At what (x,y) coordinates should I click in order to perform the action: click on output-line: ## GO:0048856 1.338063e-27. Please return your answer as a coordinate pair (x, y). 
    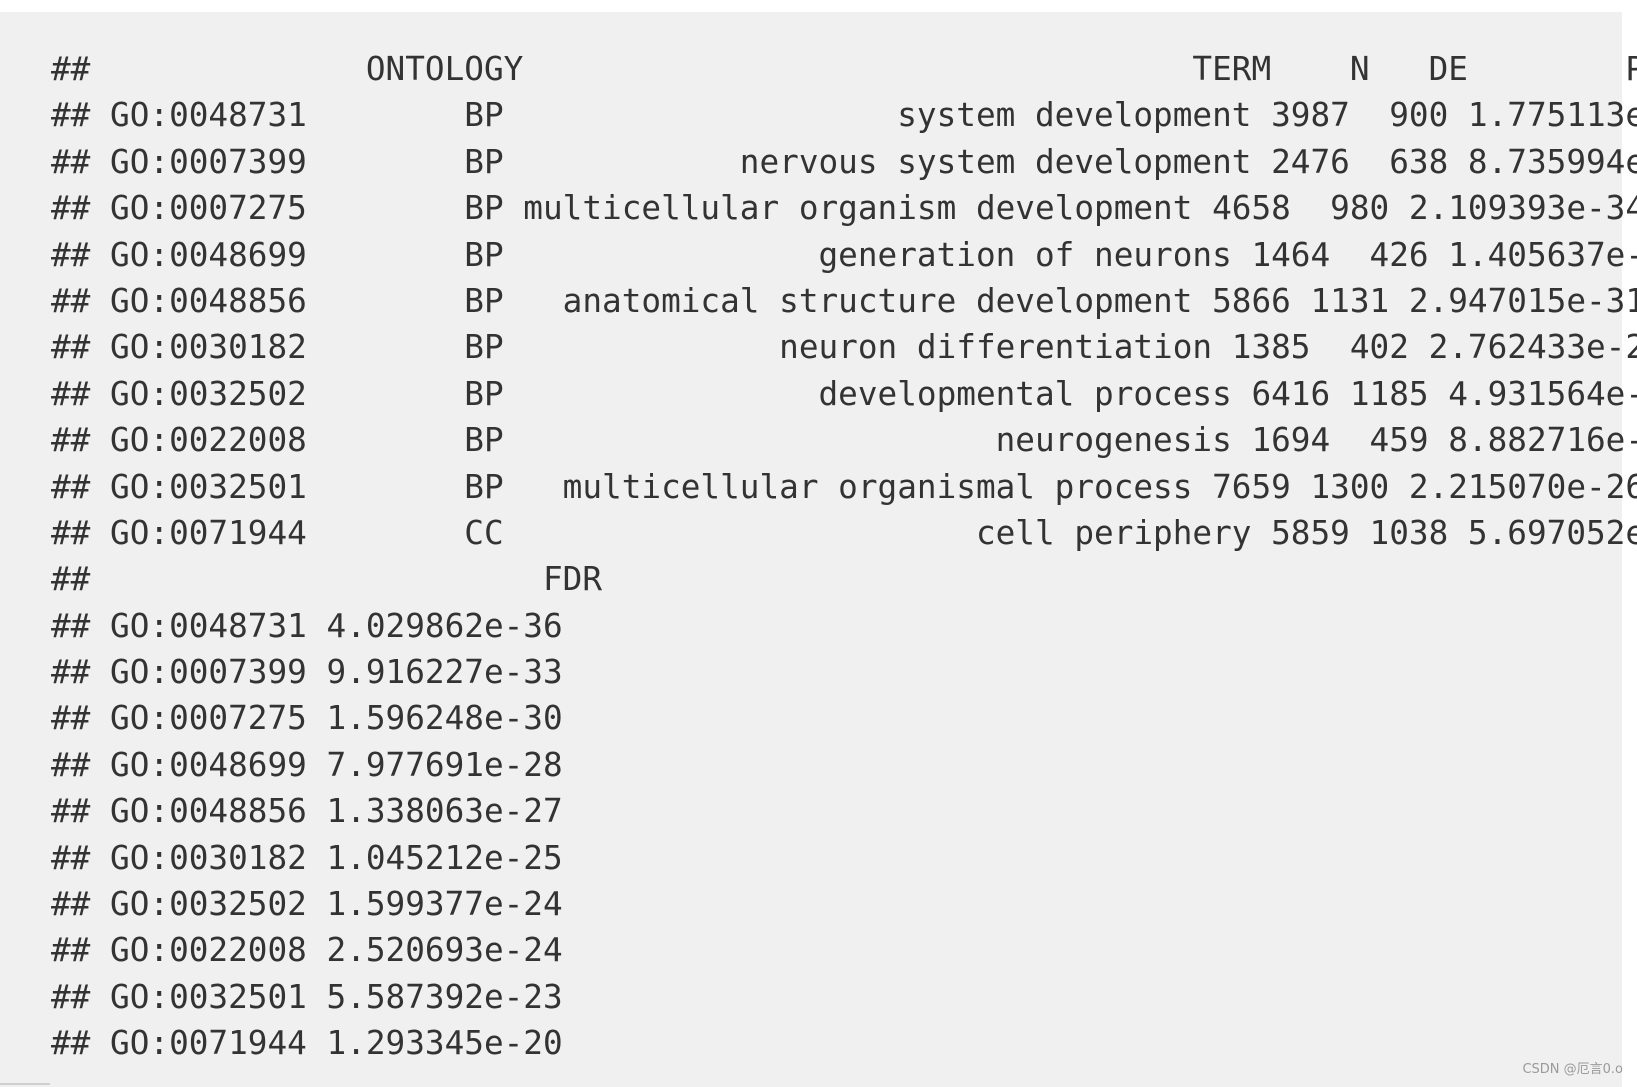
    Looking at the image, I should click on (307, 811).